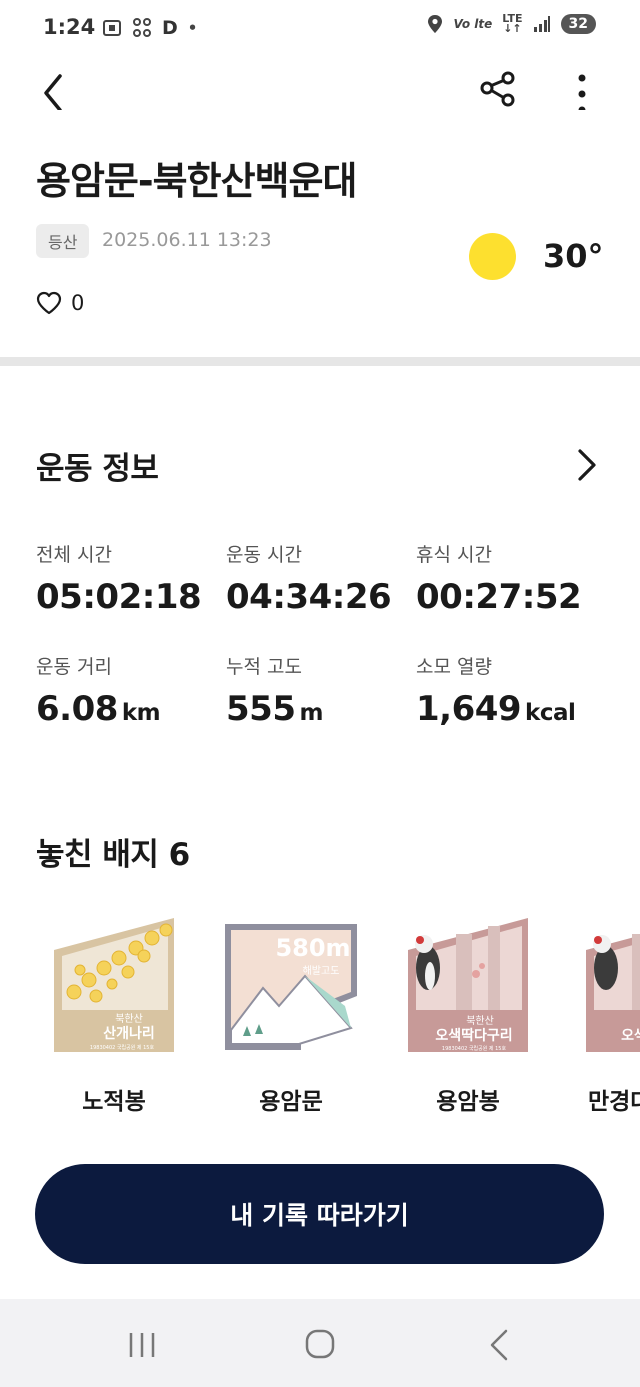 Image resolution: width=640 pixels, height=1387 pixels. What do you see at coordinates (264, 555) in the screenshot?
I see `stat-label: 운동 시간` at bounding box center [264, 555].